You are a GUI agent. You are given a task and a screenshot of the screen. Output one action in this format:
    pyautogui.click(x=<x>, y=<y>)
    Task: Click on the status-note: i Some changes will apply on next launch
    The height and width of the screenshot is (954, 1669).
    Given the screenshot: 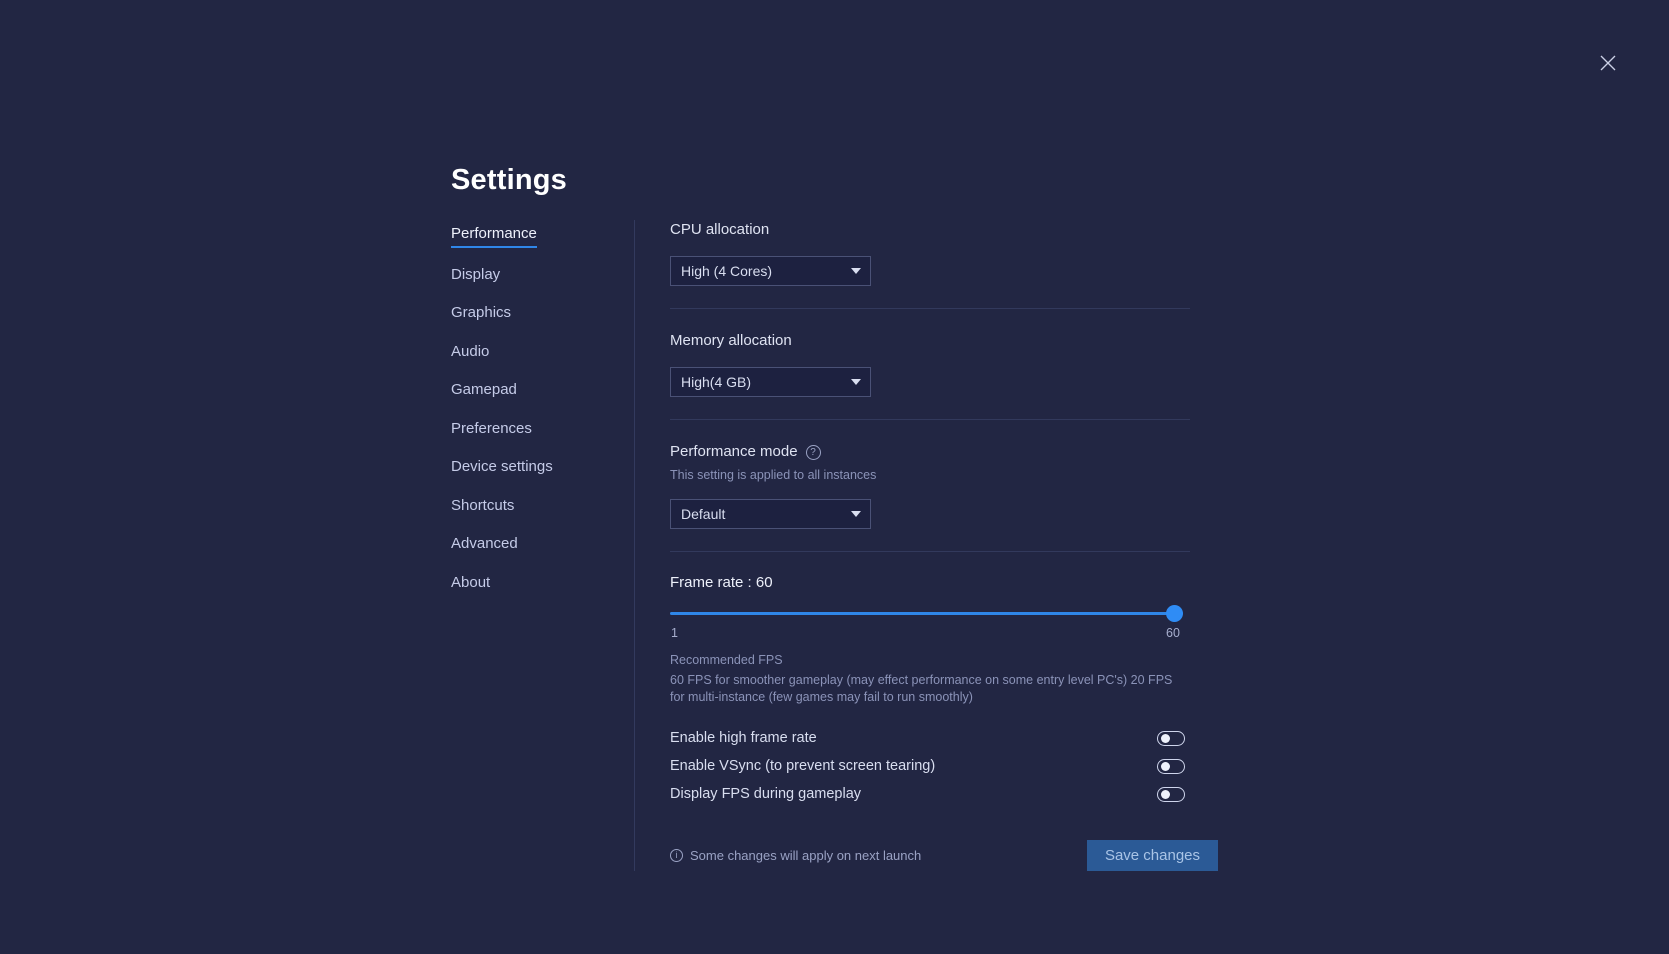 What is the action you would take?
    pyautogui.click(x=878, y=855)
    